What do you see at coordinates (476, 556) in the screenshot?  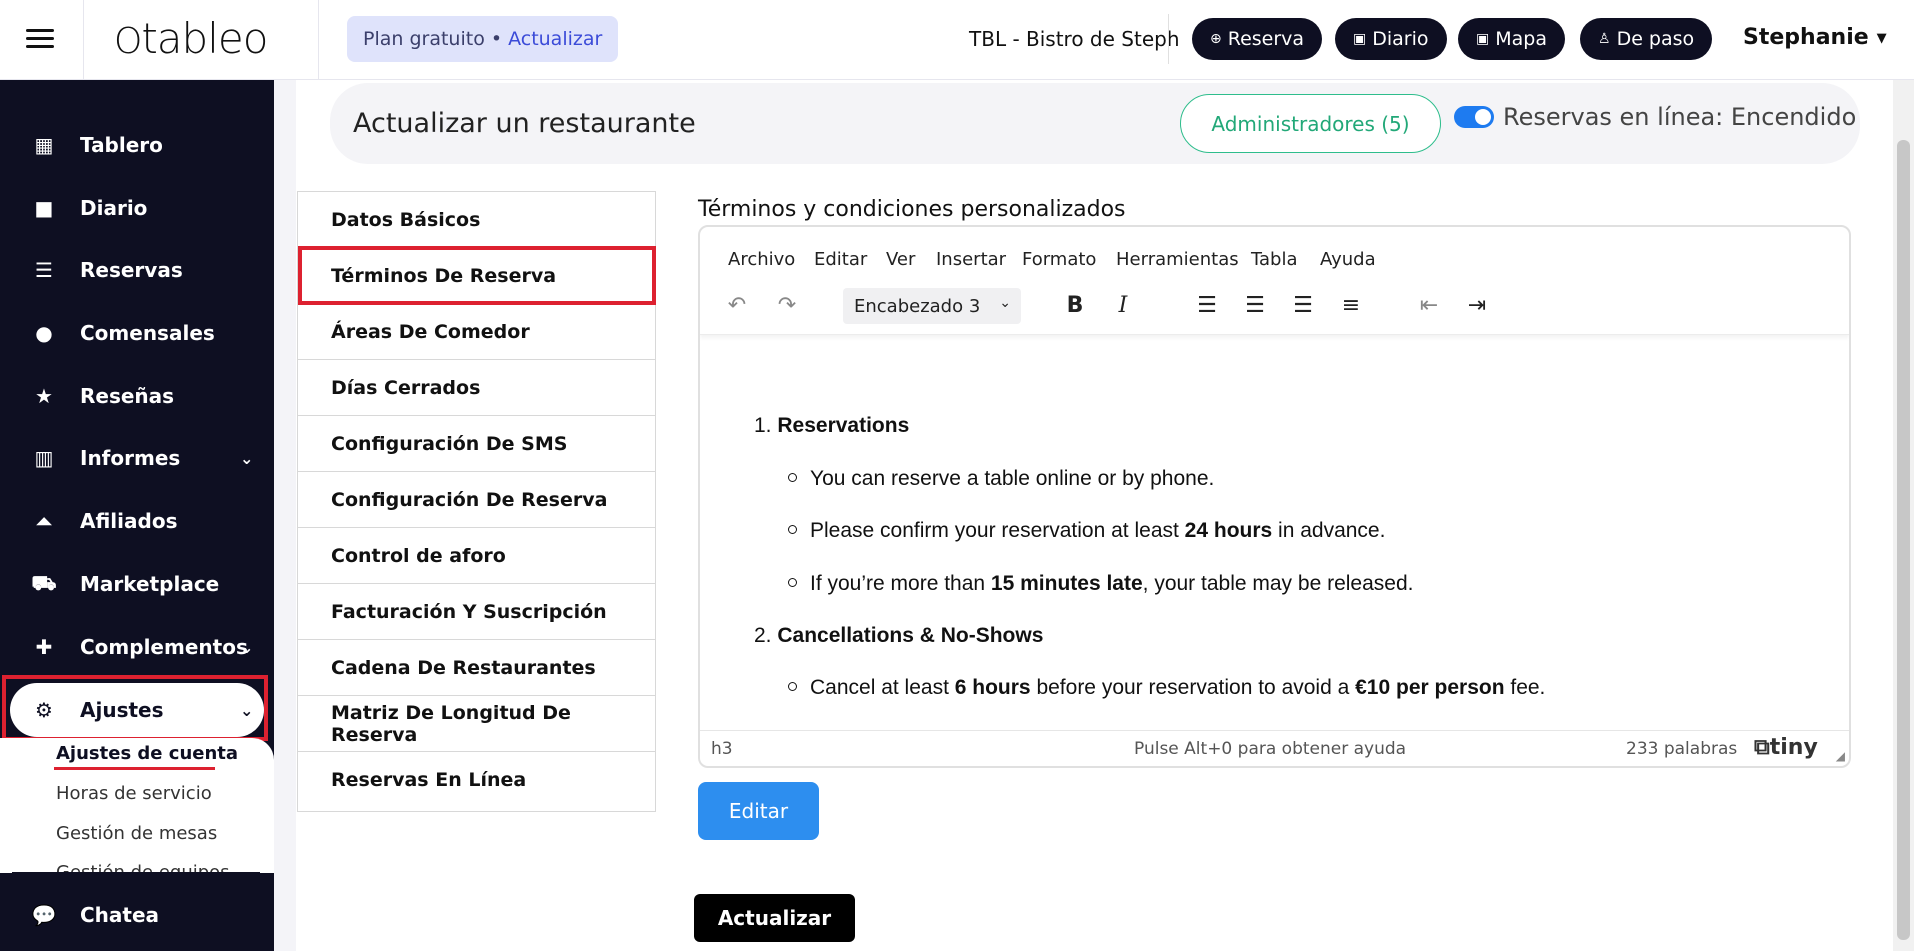 I see `settings-item-capacity-control: Control de aforo` at bounding box center [476, 556].